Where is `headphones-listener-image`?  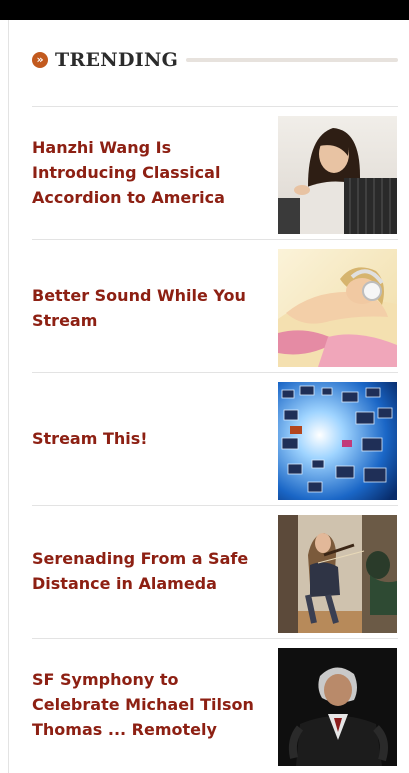
headphones-listener-image is located at coordinates (337, 308).